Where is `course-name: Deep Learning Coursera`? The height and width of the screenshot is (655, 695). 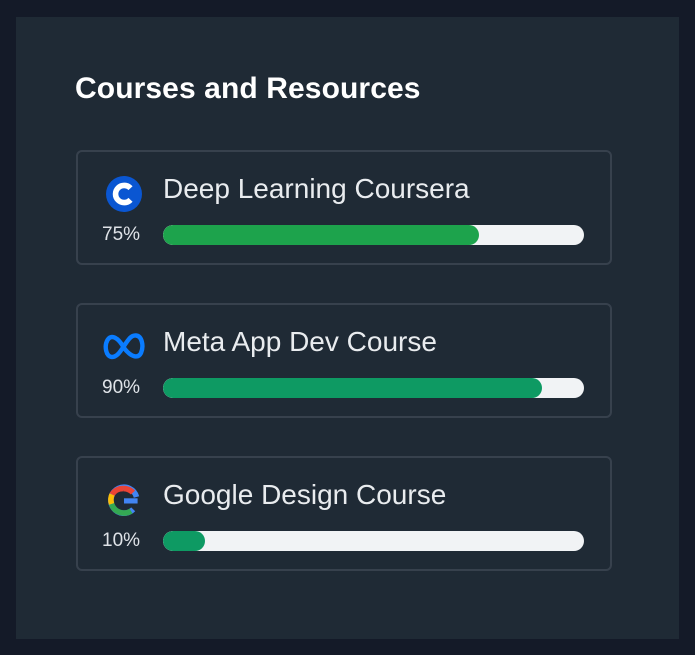
course-name: Deep Learning Coursera is located at coordinates (316, 188).